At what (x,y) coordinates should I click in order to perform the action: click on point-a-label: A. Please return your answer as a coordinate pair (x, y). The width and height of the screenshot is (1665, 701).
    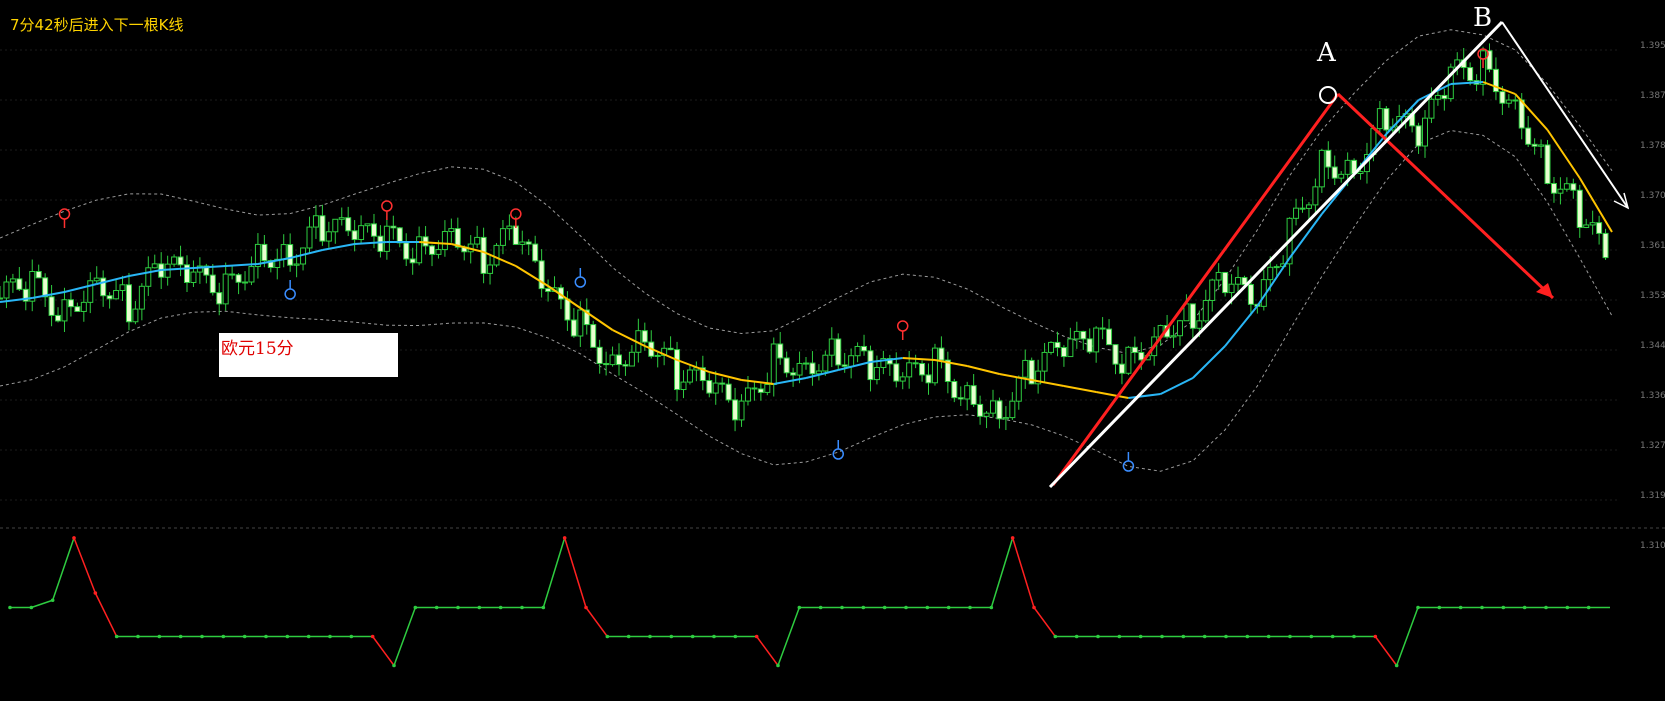
    Looking at the image, I should click on (1326, 53).